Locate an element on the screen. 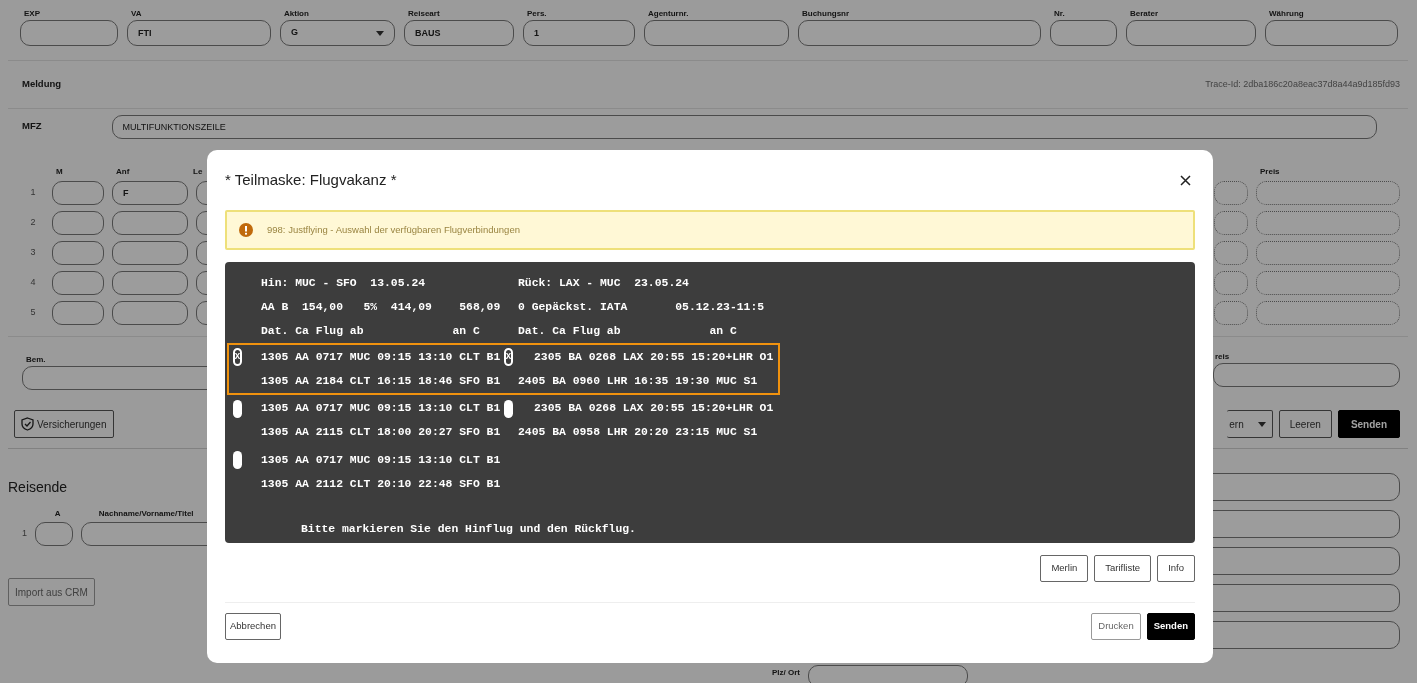 Image resolution: width=1417 pixels, height=683 pixels. dialog-title: * Teilmaske: Flugvakanz * is located at coordinates (311, 179).